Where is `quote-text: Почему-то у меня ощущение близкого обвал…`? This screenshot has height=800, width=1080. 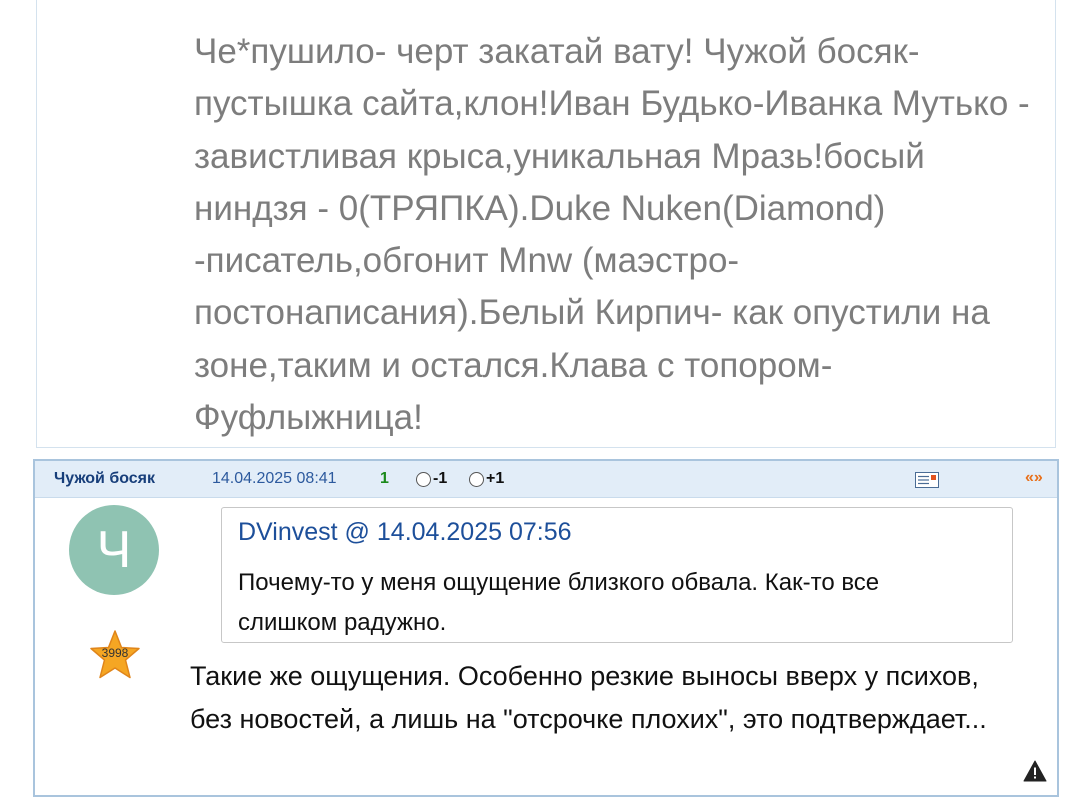 quote-text: Почему-то у меня ощущение близкого обвал… is located at coordinates (559, 602).